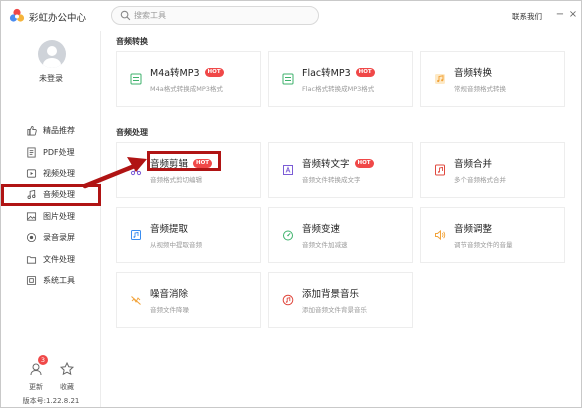 This screenshot has height=408, width=582. Describe the element at coordinates (17, 15) in the screenshot. I see `app-logo-icon` at that location.